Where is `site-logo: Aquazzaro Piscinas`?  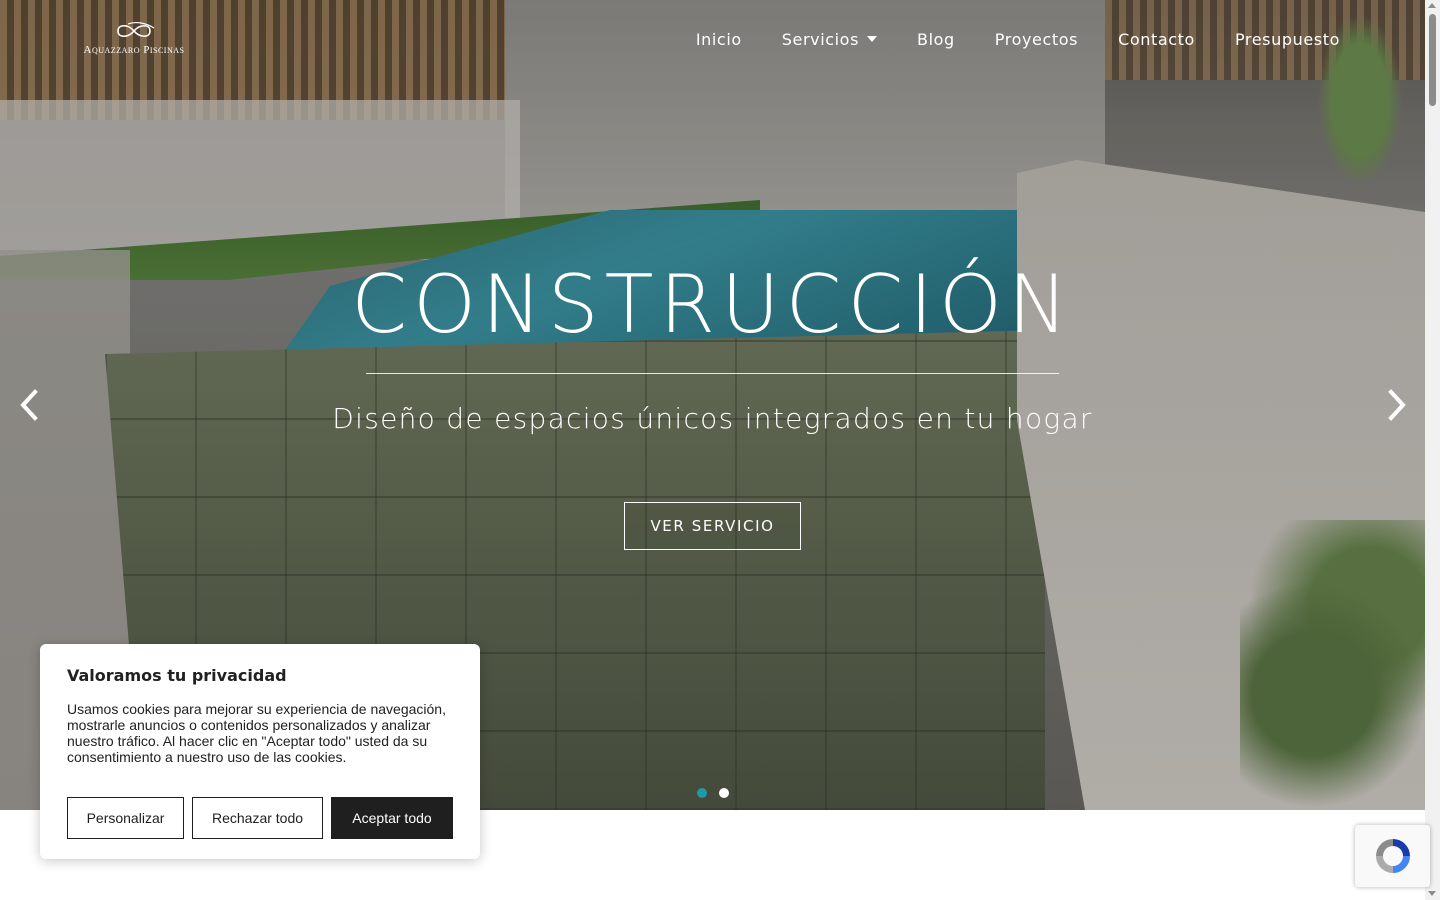 site-logo: Aquazzaro Piscinas is located at coordinates (134, 40).